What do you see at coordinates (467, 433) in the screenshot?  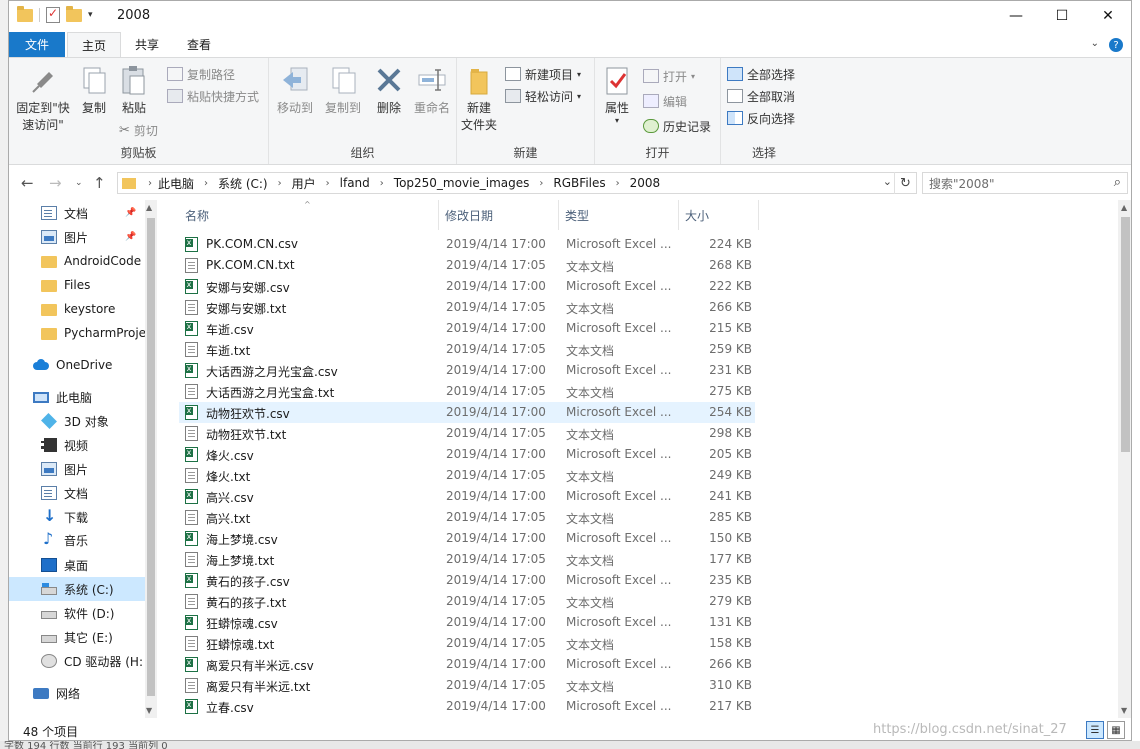 I see `file-row: 动物狂欢节.txt 2019/4/14 17:05 文本文档 298 KB` at bounding box center [467, 433].